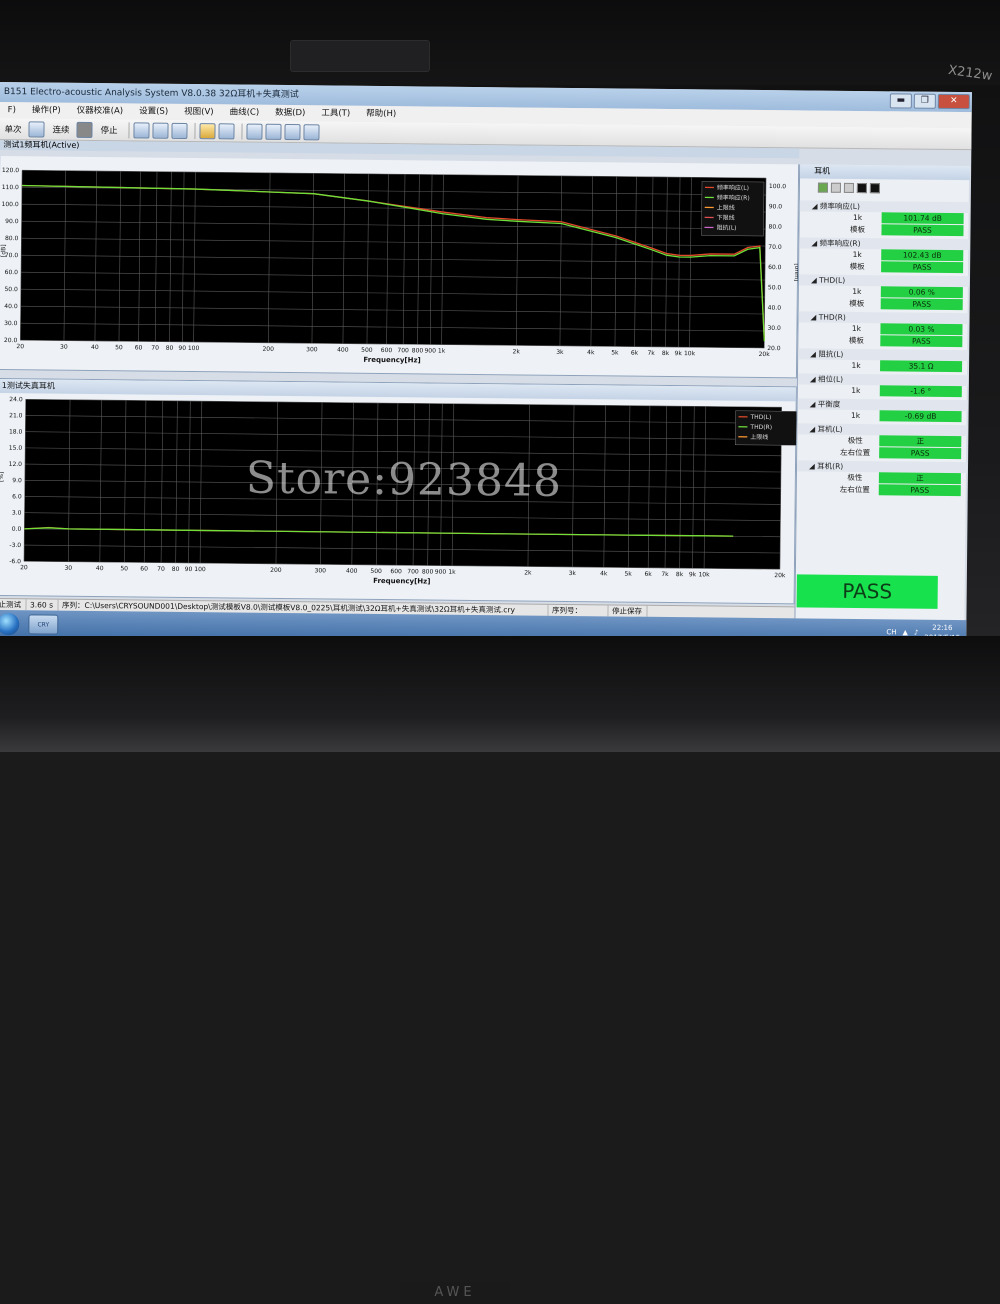  Describe the element at coordinates (690, 353) in the screenshot. I see `x-tick-label: 10k` at that location.